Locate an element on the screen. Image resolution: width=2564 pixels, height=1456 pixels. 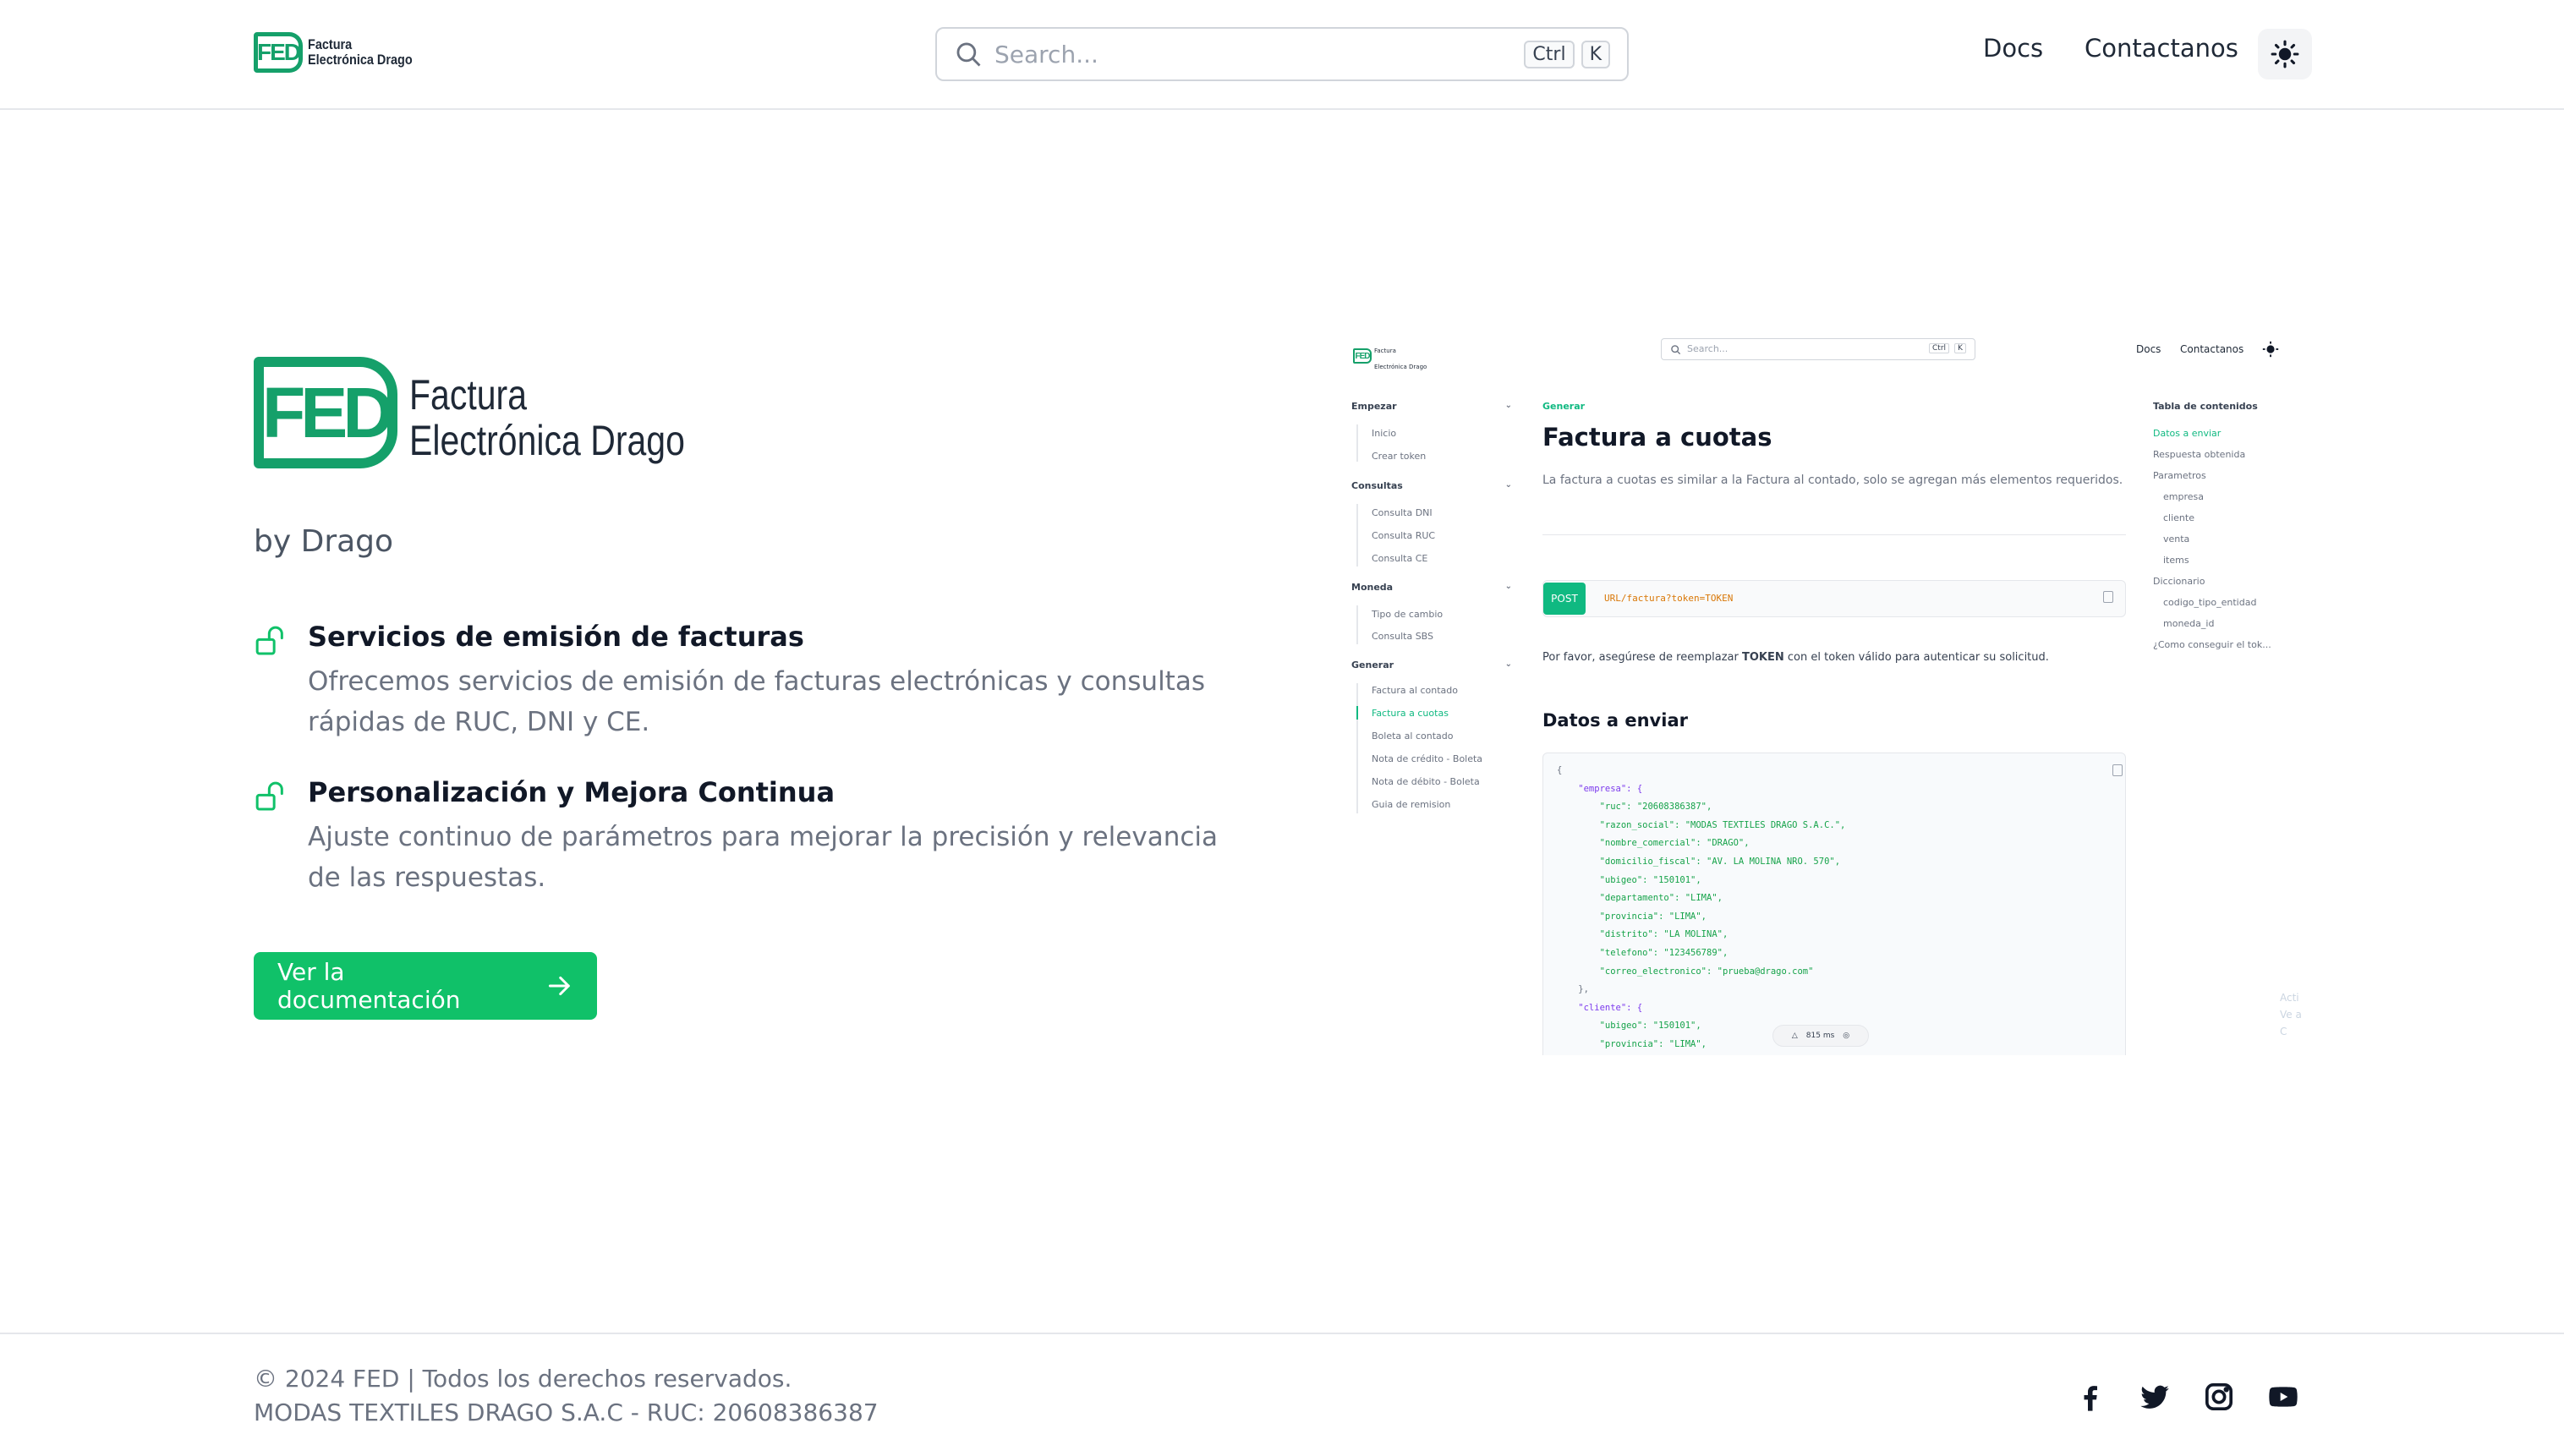
logo-line-2: Electrónica Drago is located at coordinates (360, 60).